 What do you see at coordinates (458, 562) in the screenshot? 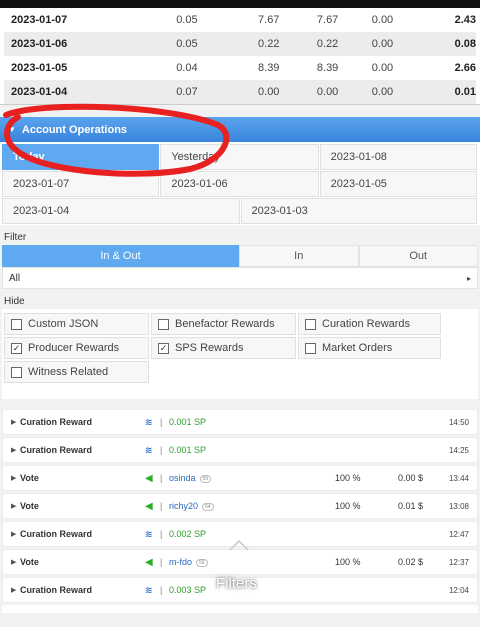
I see `operation-time: 12:37` at bounding box center [458, 562].